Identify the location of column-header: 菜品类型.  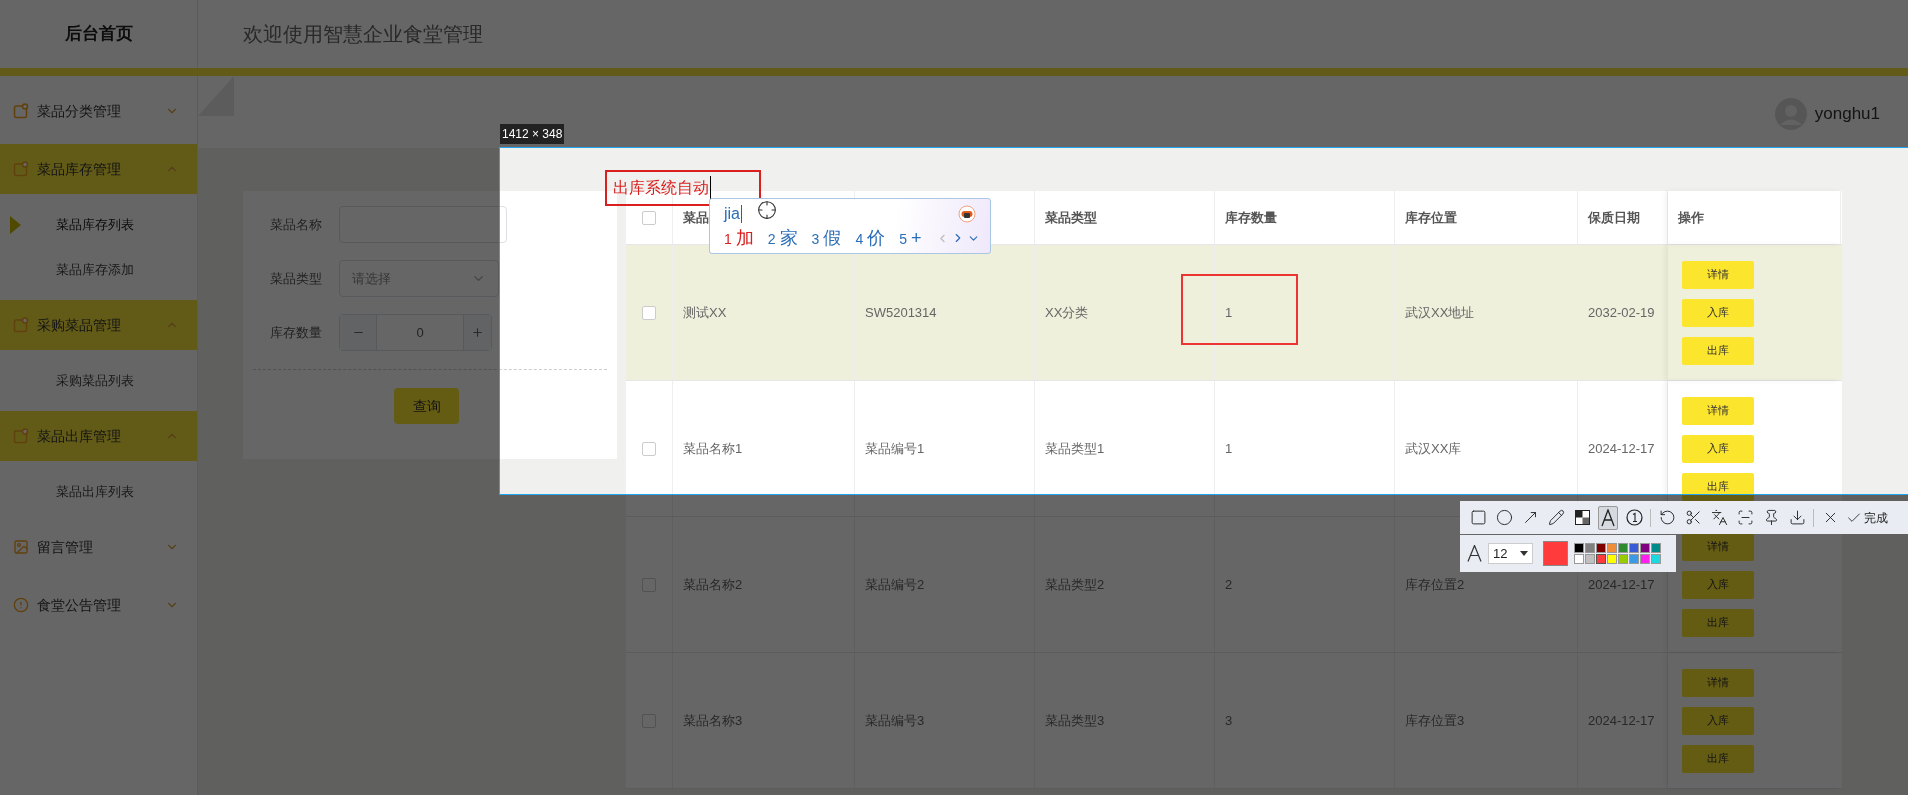
(1071, 217).